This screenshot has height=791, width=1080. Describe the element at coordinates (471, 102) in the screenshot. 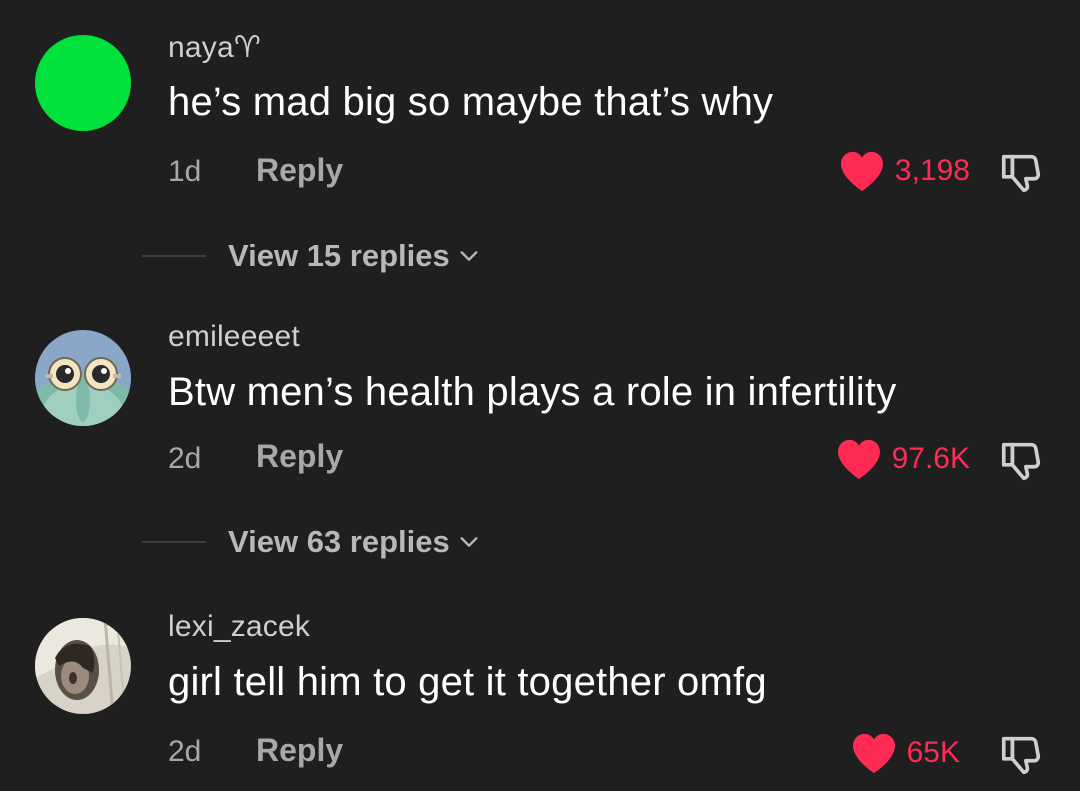

I see `comment-text: he’s mad big so maybe that’s why` at that location.